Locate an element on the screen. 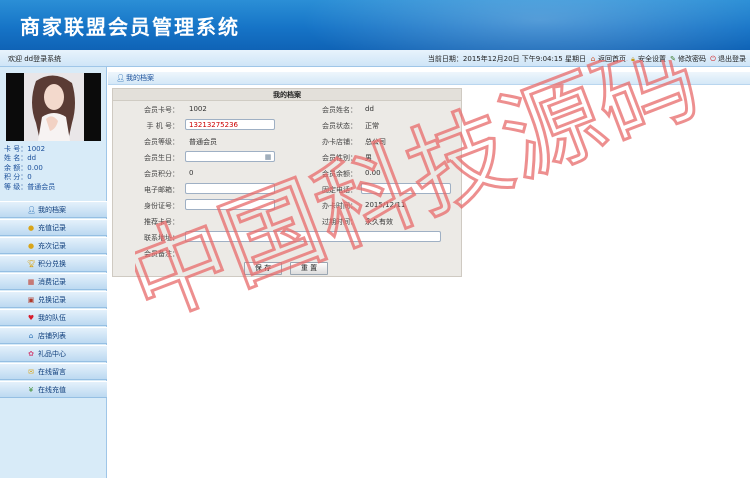 The height and width of the screenshot is (478, 750). sidebar-item-gift-center: ✿ 礼品中心 is located at coordinates (53, 353).